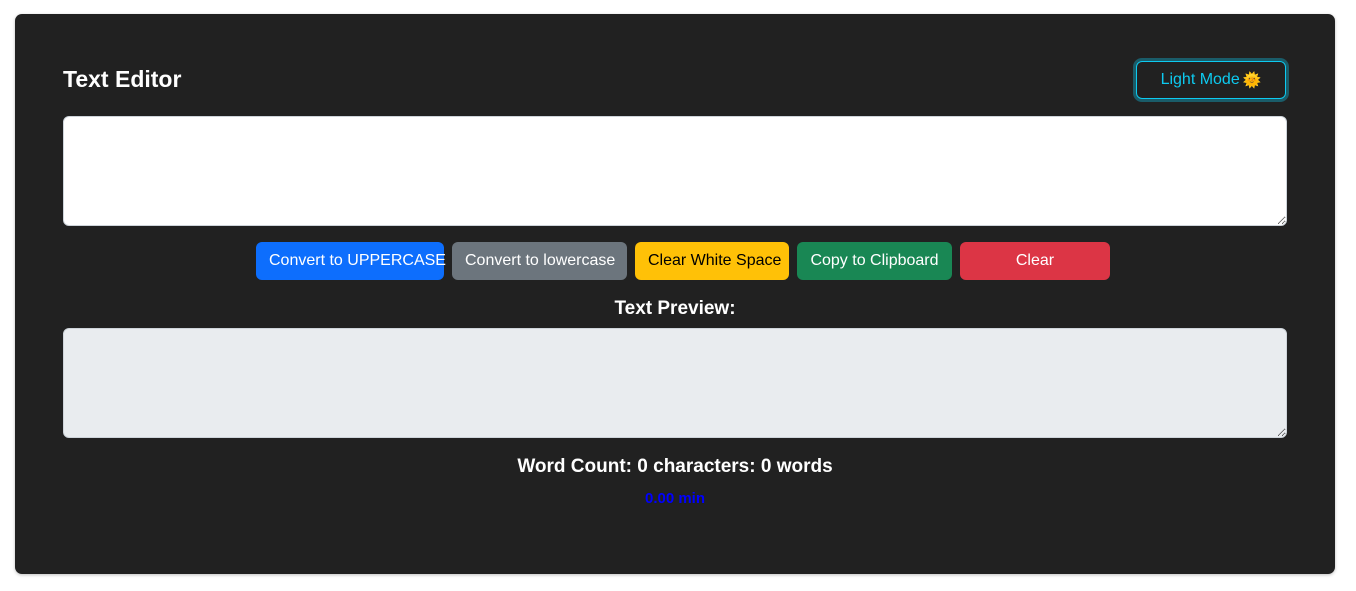 This screenshot has height=591, width=1356. I want to click on preview-heading: Text Preview:, so click(675, 308).